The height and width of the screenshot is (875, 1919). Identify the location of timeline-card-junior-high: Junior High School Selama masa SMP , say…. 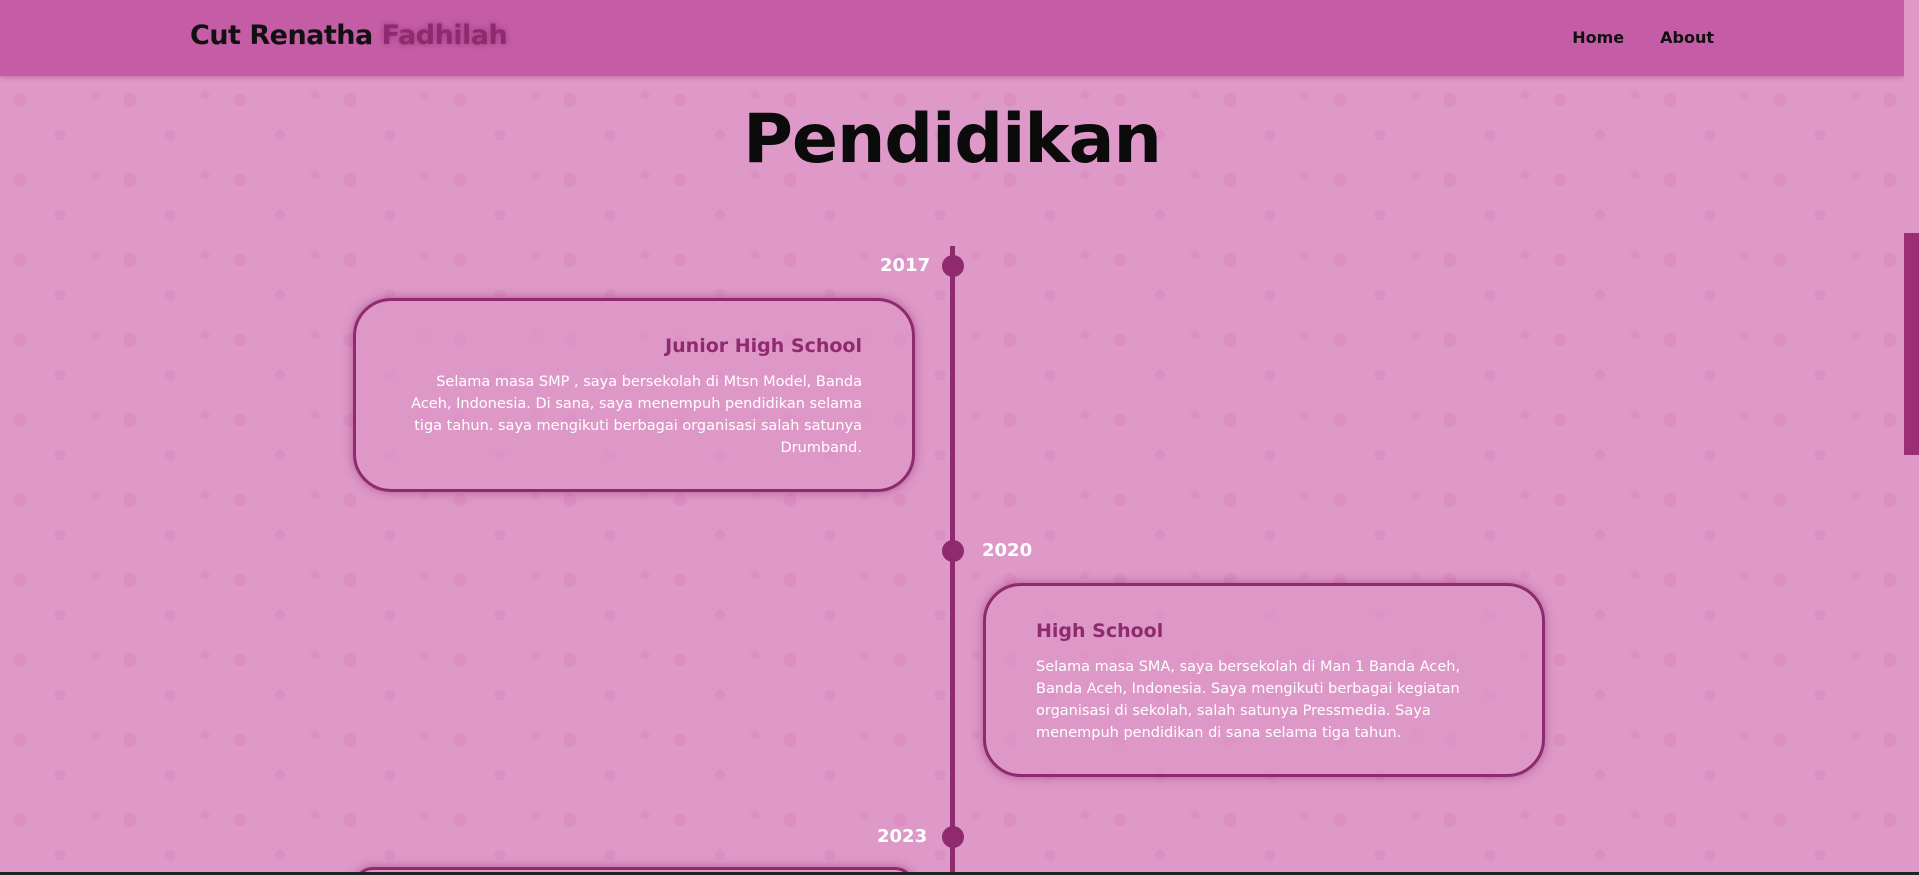
(634, 395).